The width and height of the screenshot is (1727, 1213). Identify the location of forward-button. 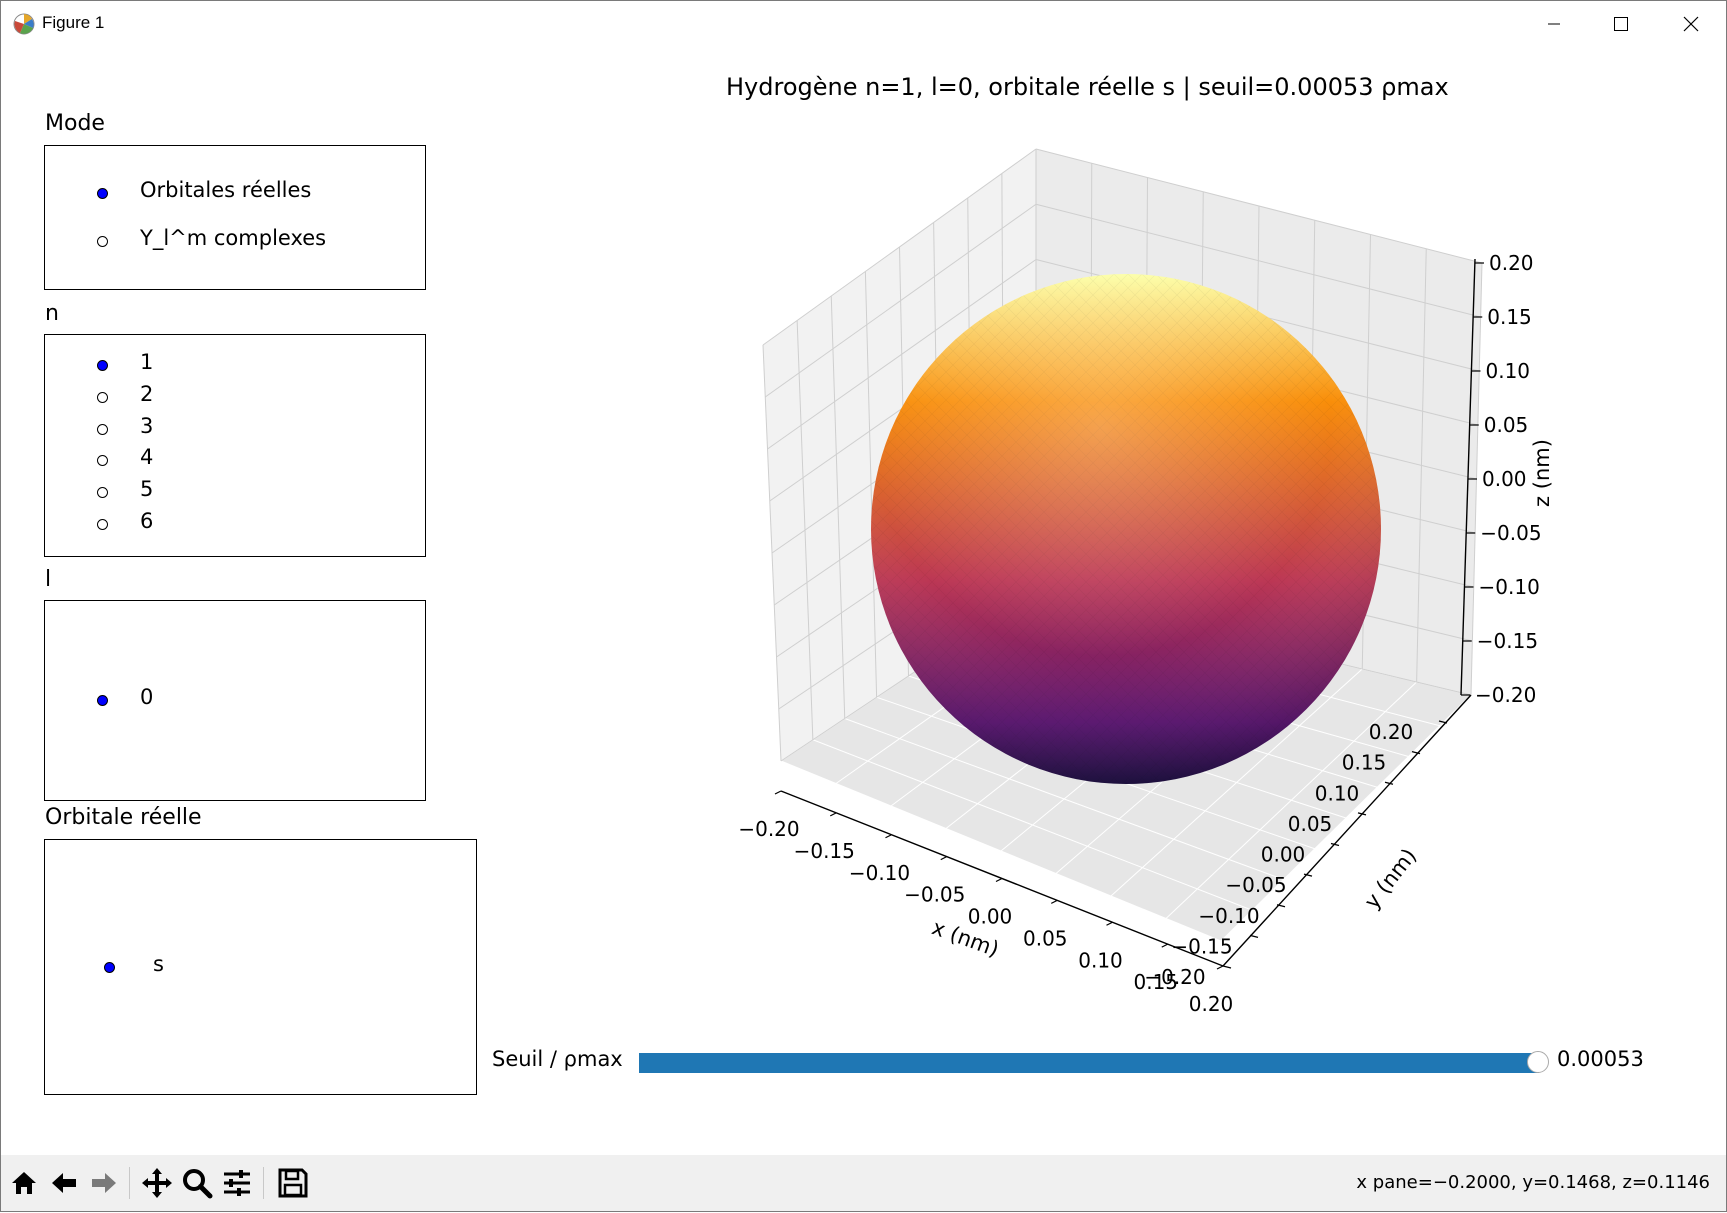
(104, 1183).